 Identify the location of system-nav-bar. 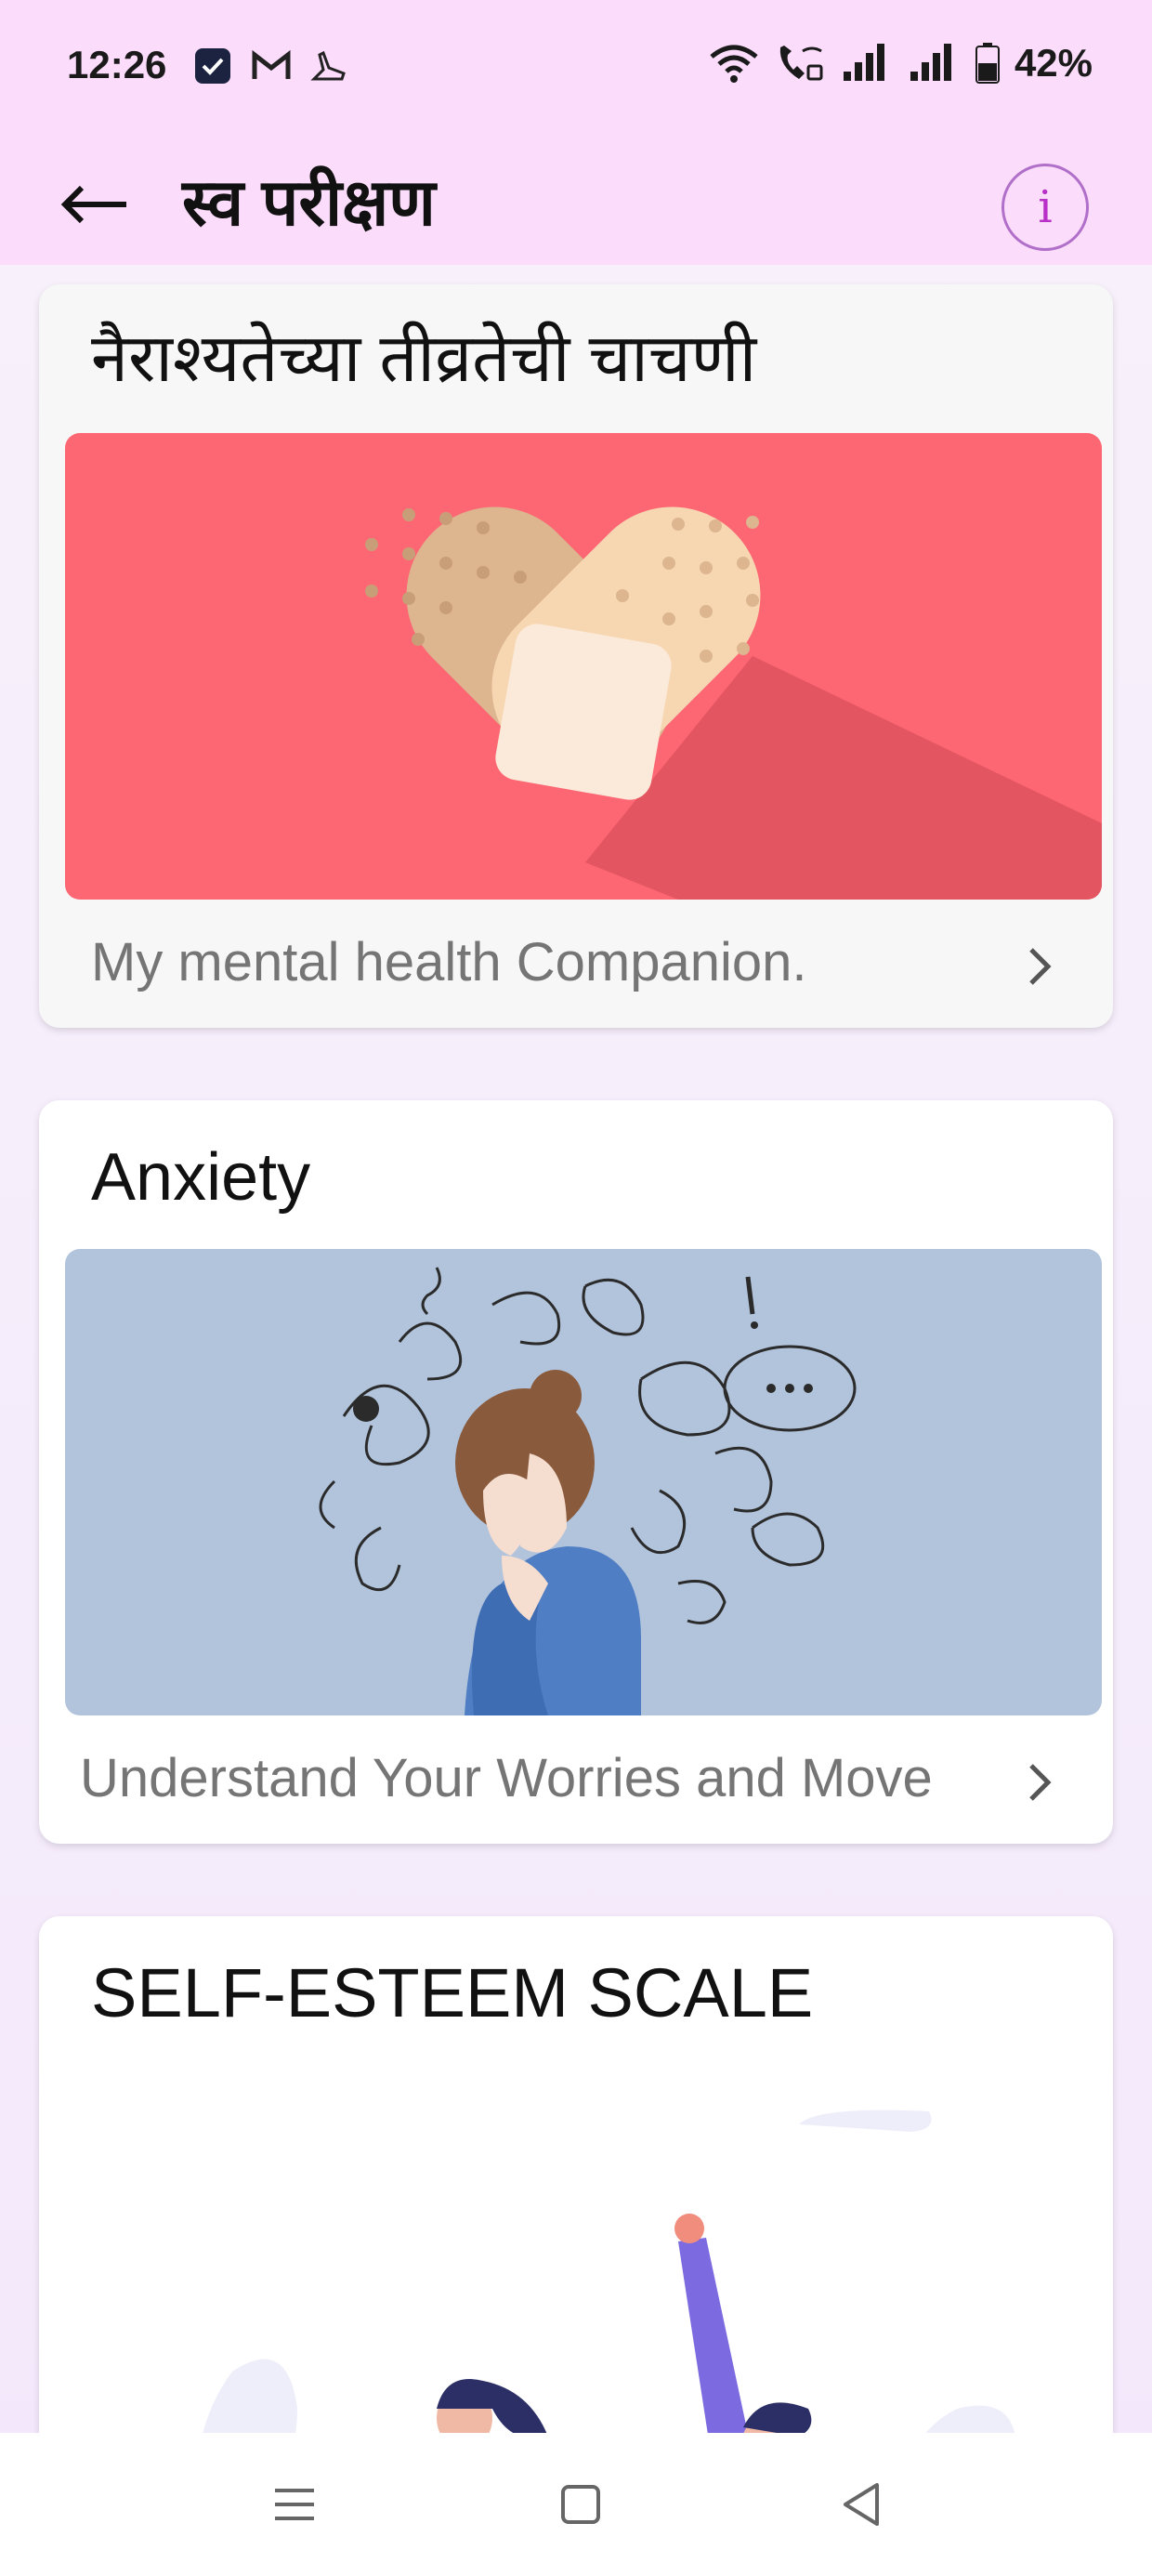
(576, 2504).